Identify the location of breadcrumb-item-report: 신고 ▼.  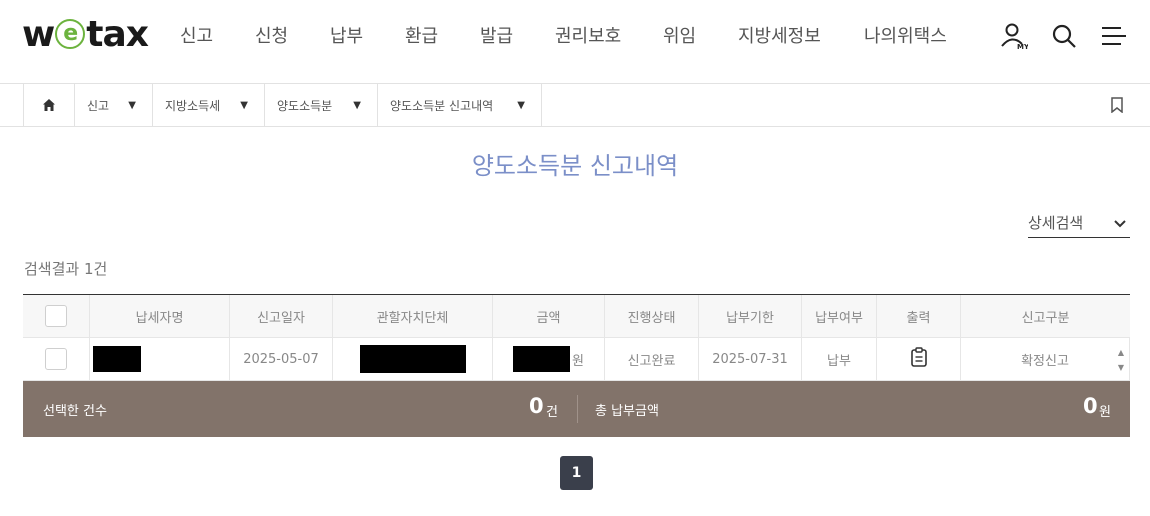
(113, 105).